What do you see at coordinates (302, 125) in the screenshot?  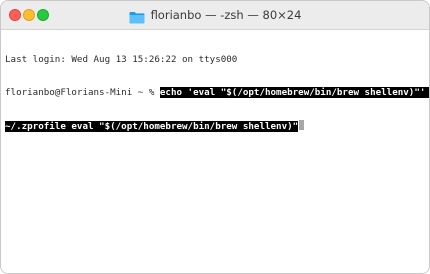 I see `text-cursor` at bounding box center [302, 125].